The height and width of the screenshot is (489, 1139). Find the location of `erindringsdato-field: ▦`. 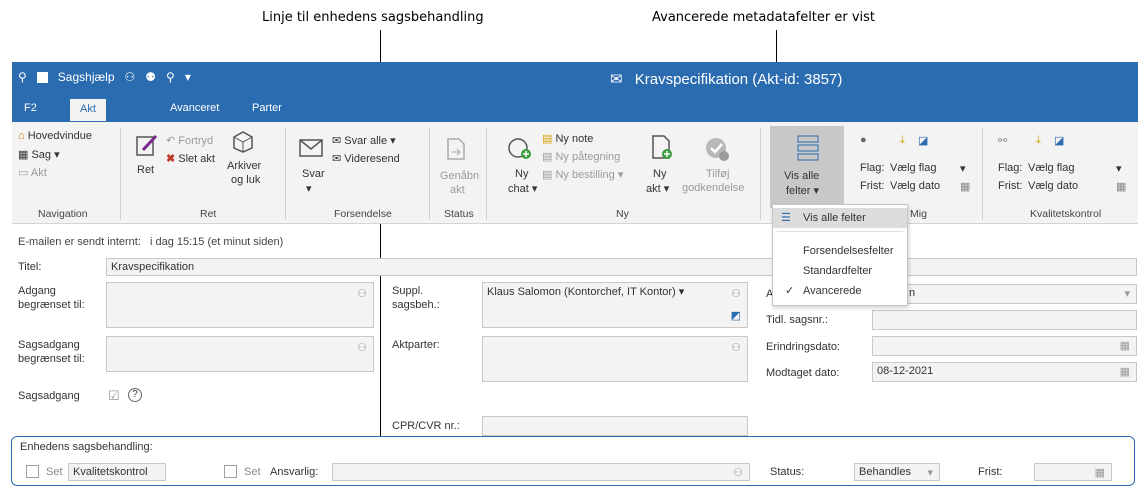

erindringsdato-field: ▦ is located at coordinates (1004, 346).